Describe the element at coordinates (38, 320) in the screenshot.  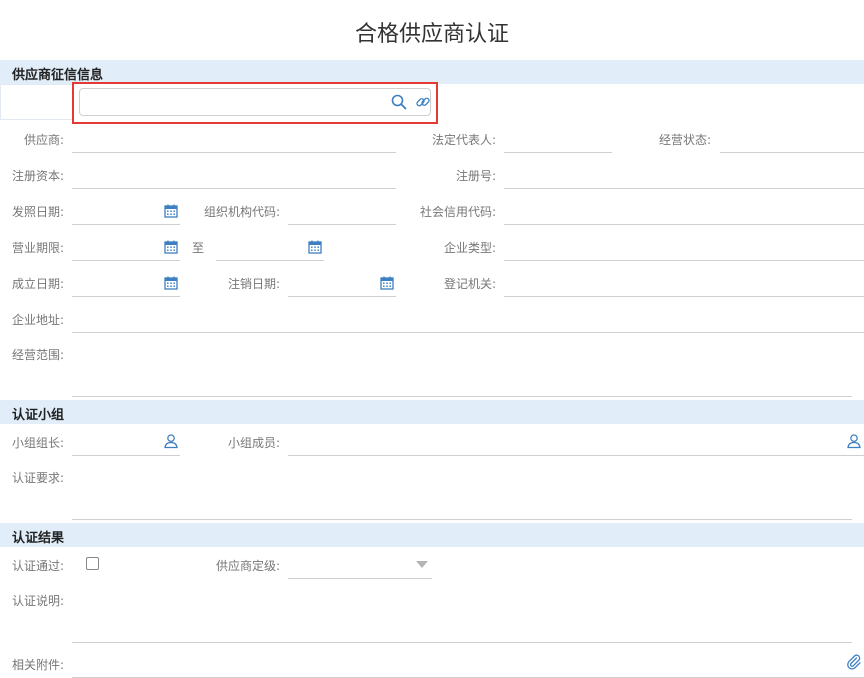
I see `label-address: 企业地址:` at that location.